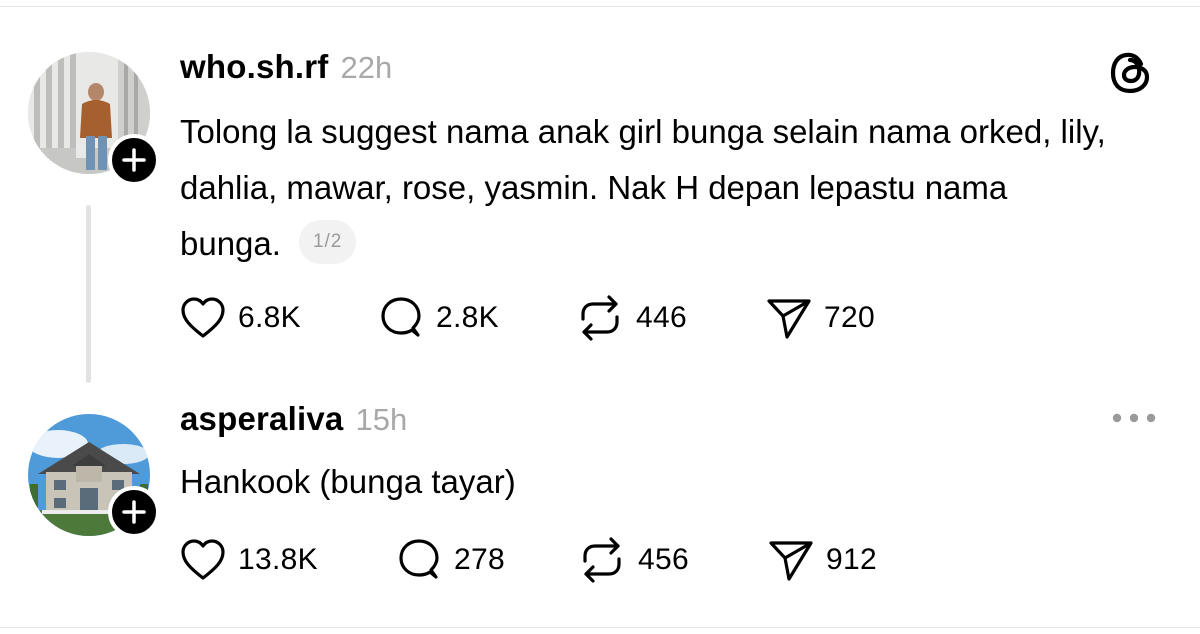 The width and height of the screenshot is (1200, 634). Describe the element at coordinates (366, 67) in the screenshot. I see `timestamp: 22h` at that location.